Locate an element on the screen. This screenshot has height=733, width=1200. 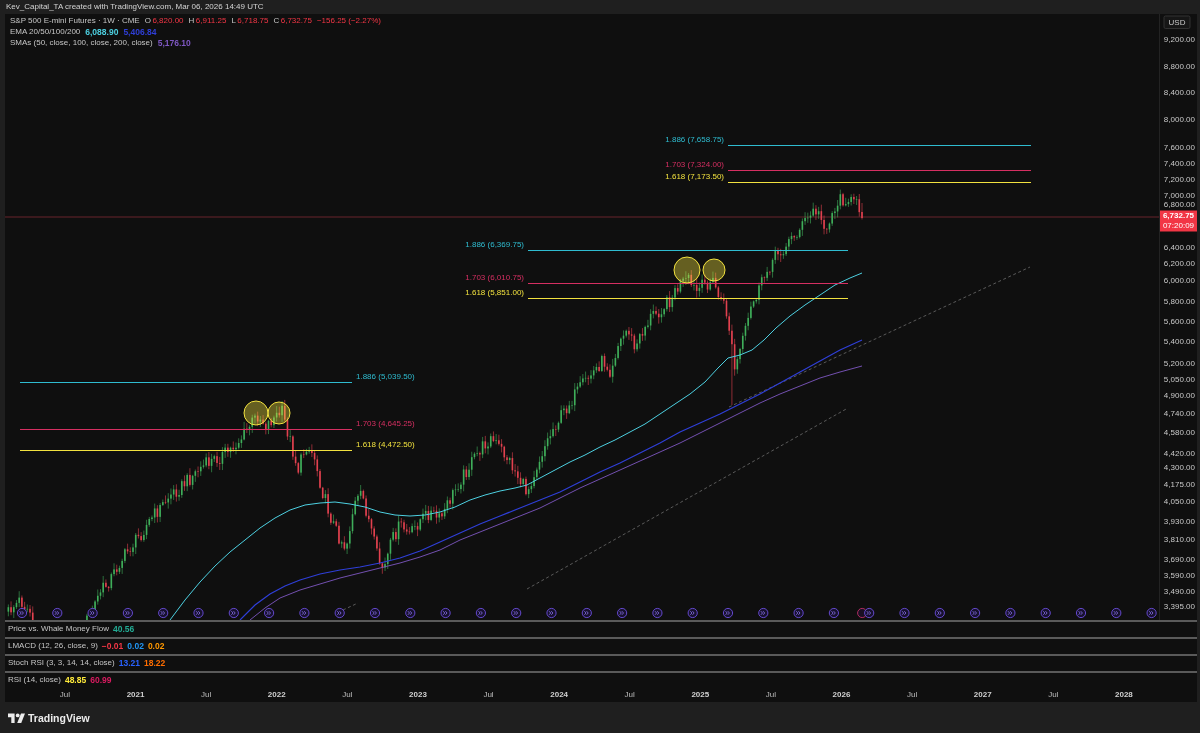
time-axis-label: 2027 is located at coordinates (982, 695).